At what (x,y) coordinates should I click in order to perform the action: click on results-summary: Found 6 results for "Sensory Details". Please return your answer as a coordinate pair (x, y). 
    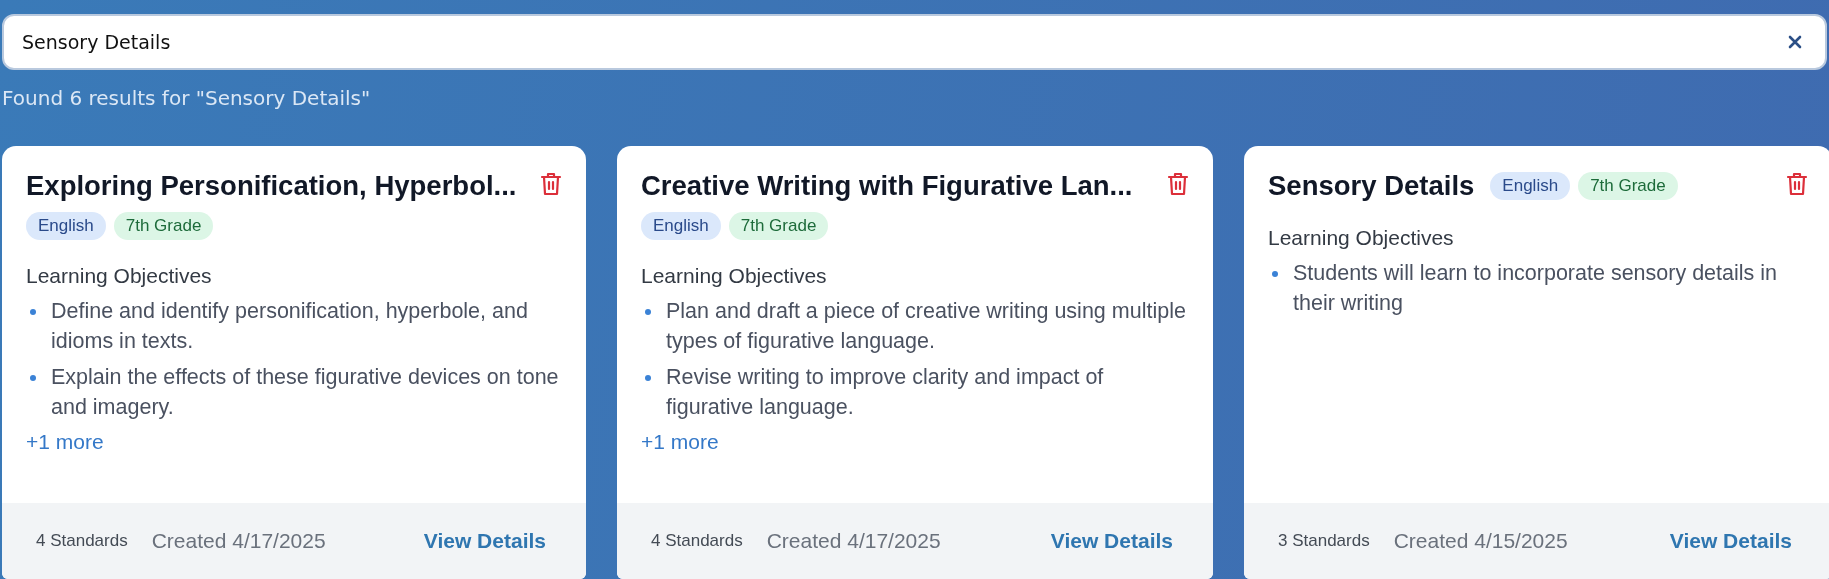
    Looking at the image, I should click on (187, 98).